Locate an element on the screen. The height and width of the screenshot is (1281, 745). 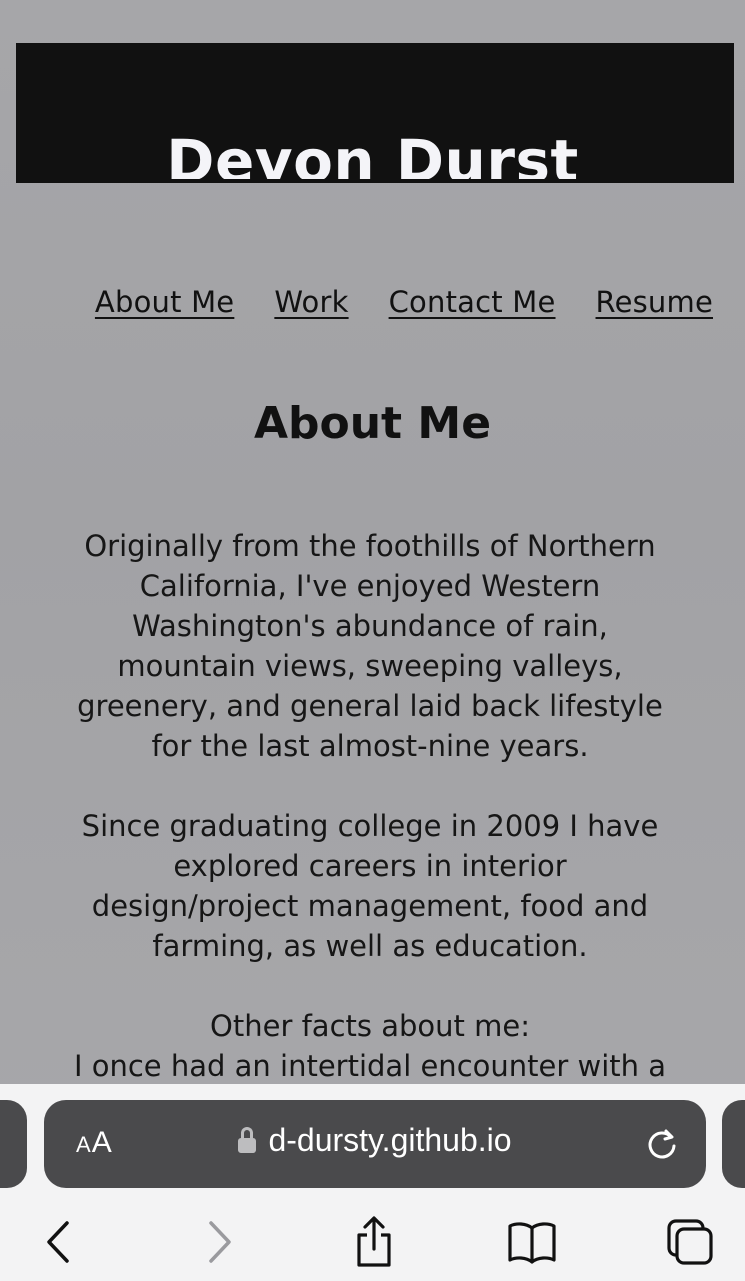
bookmarks-button is located at coordinates (532, 1242).